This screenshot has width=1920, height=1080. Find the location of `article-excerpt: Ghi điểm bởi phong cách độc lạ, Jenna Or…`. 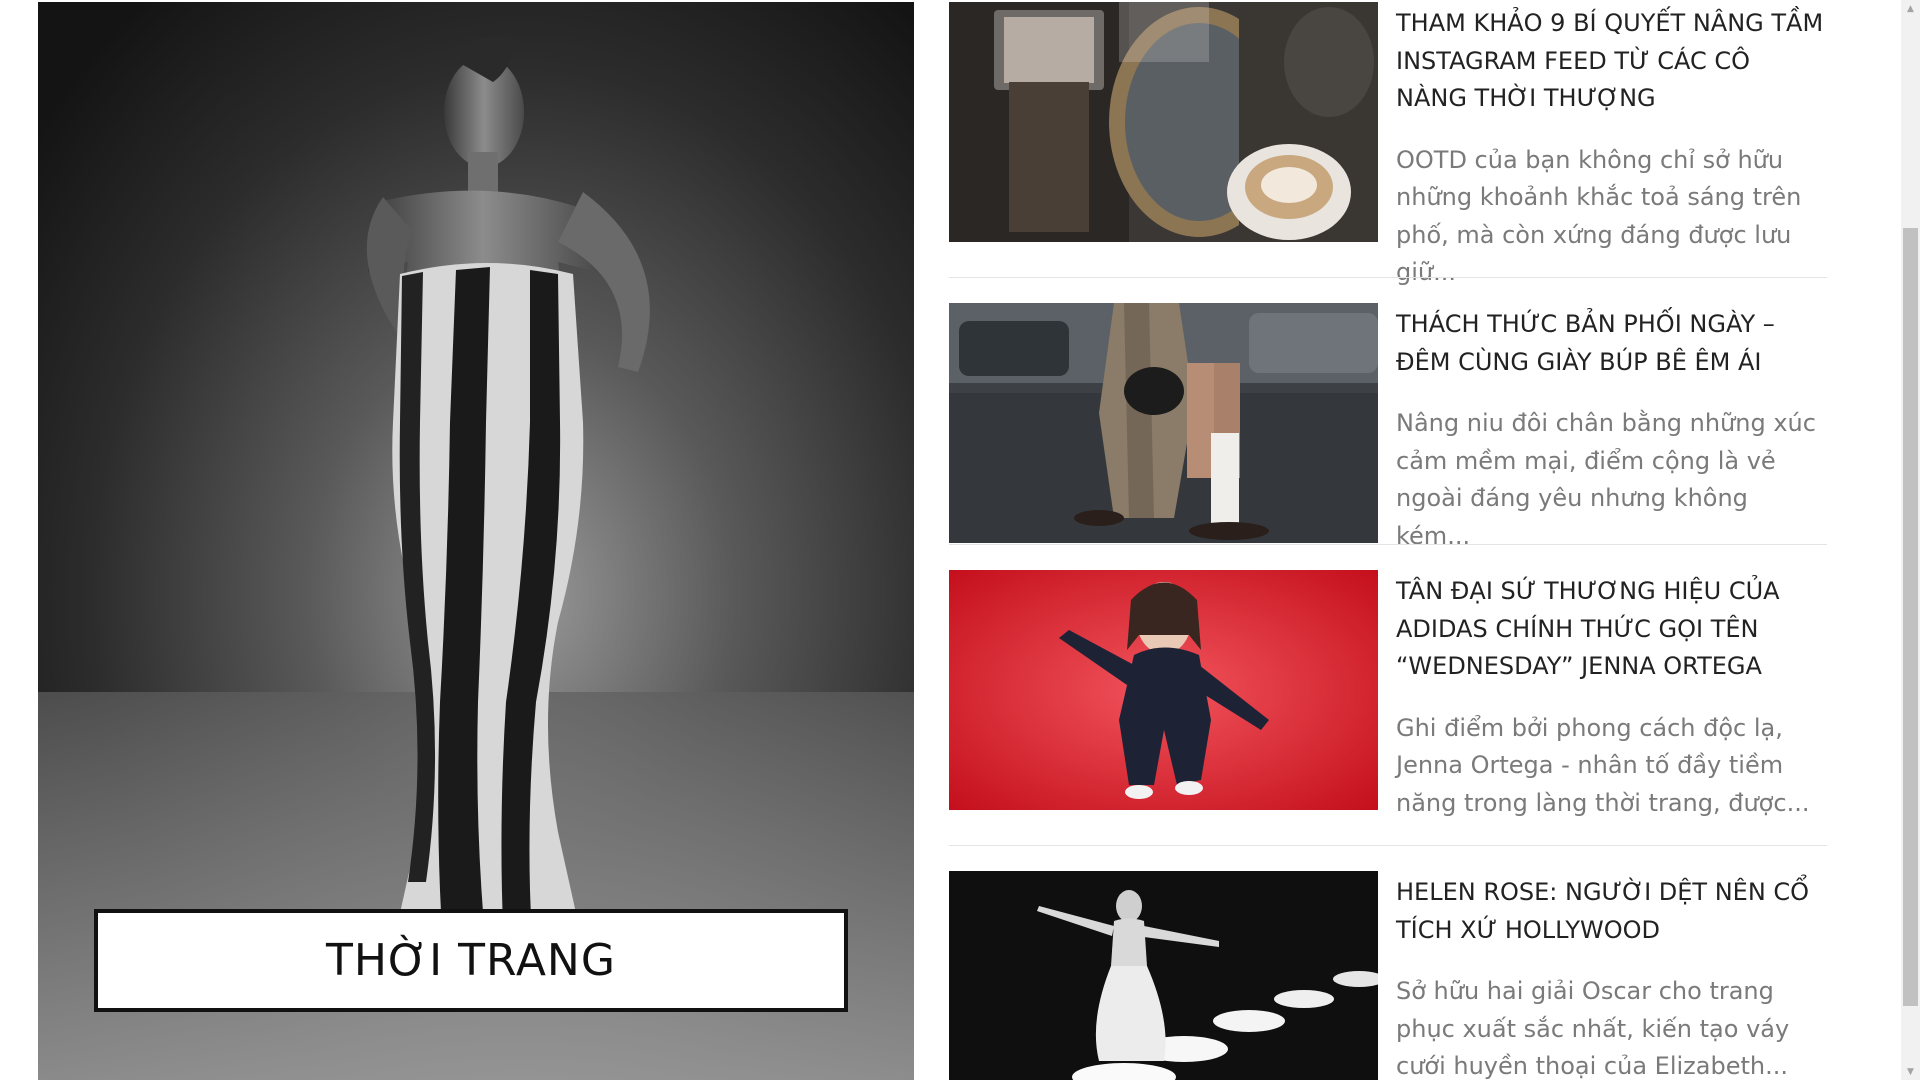

article-excerpt: Ghi điểm bởi phong cách độc lạ, Jenna Or… is located at coordinates (1603, 765).